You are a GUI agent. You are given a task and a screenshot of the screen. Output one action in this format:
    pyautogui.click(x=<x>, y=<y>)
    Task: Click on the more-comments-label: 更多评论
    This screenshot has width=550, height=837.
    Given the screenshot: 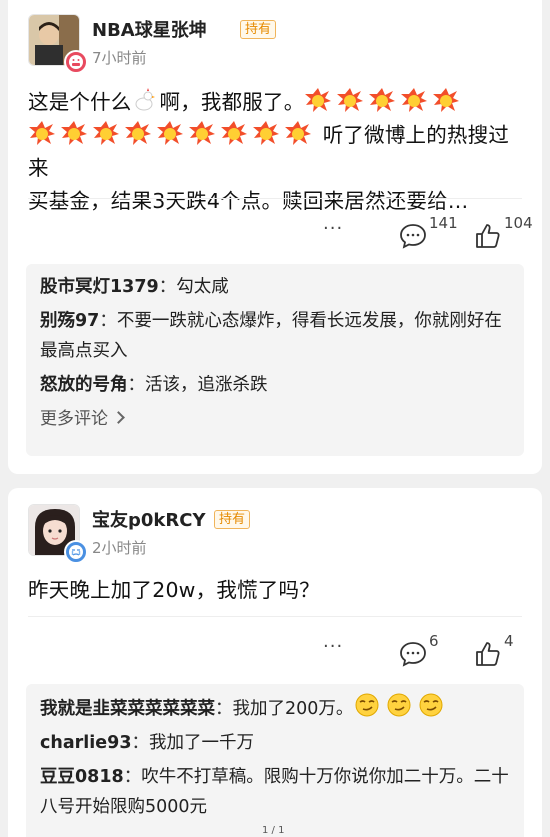 What is the action you would take?
    pyautogui.click(x=74, y=419)
    